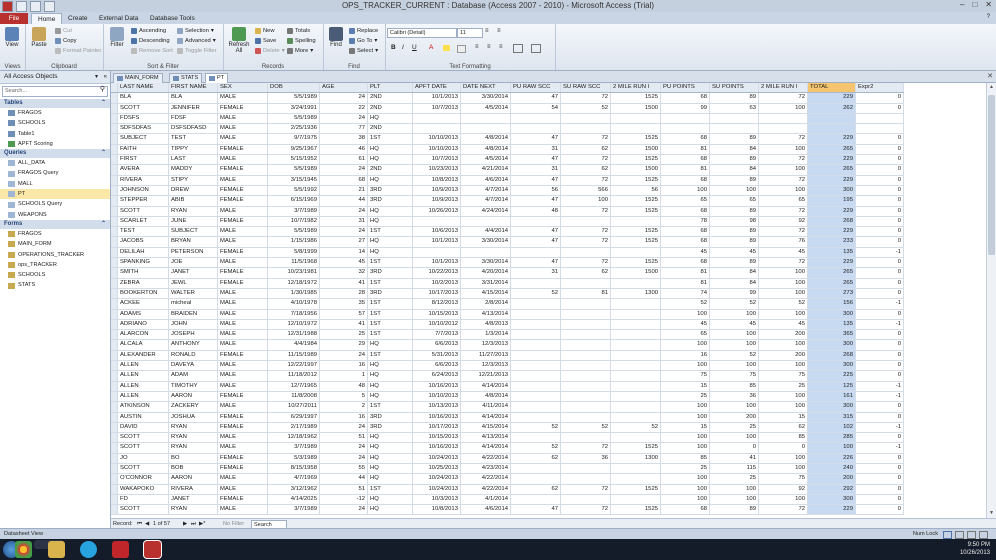 The image size is (996, 560). What do you see at coordinates (831, 88) in the screenshot?
I see `column-header: TOTAL` at bounding box center [831, 88].